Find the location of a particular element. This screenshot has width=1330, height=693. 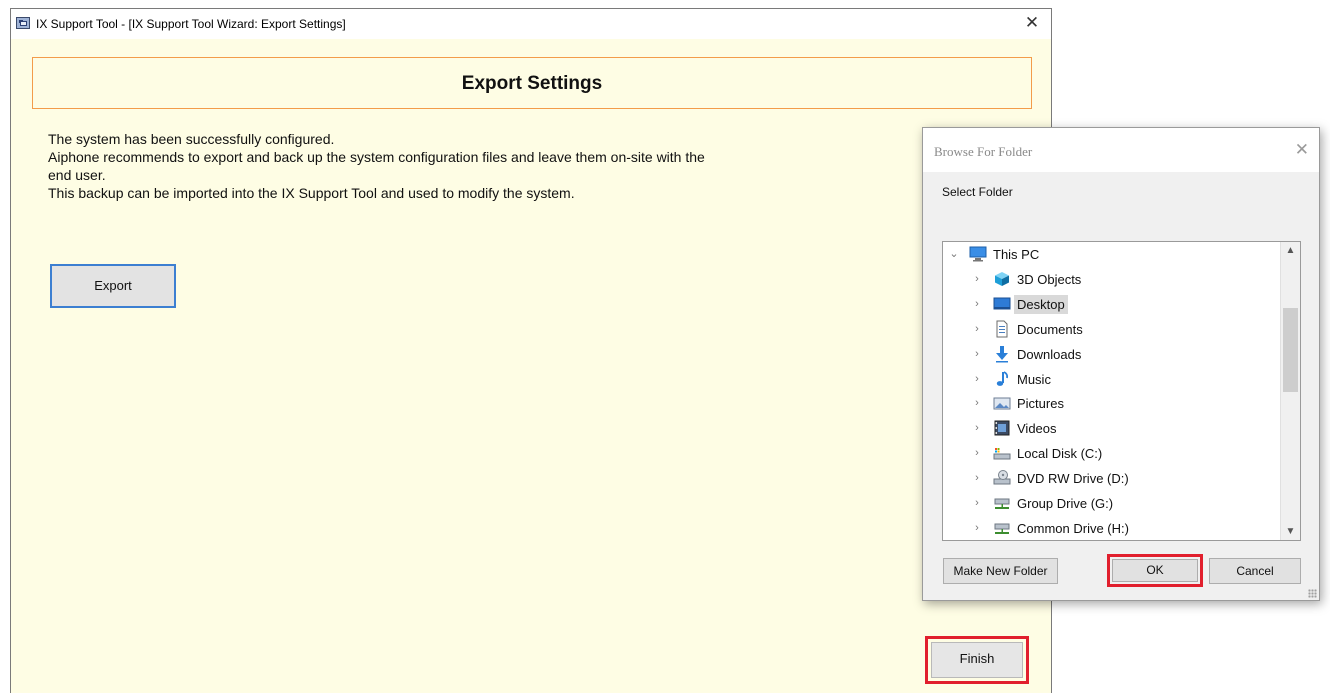

app-icon is located at coordinates (23, 23).